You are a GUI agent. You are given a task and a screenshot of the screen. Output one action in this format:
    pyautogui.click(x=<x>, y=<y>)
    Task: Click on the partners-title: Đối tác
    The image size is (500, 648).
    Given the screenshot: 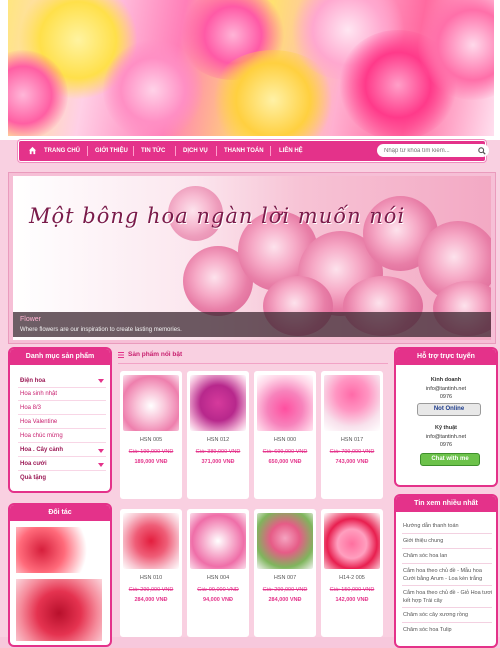 What is the action you would take?
    pyautogui.click(x=60, y=513)
    